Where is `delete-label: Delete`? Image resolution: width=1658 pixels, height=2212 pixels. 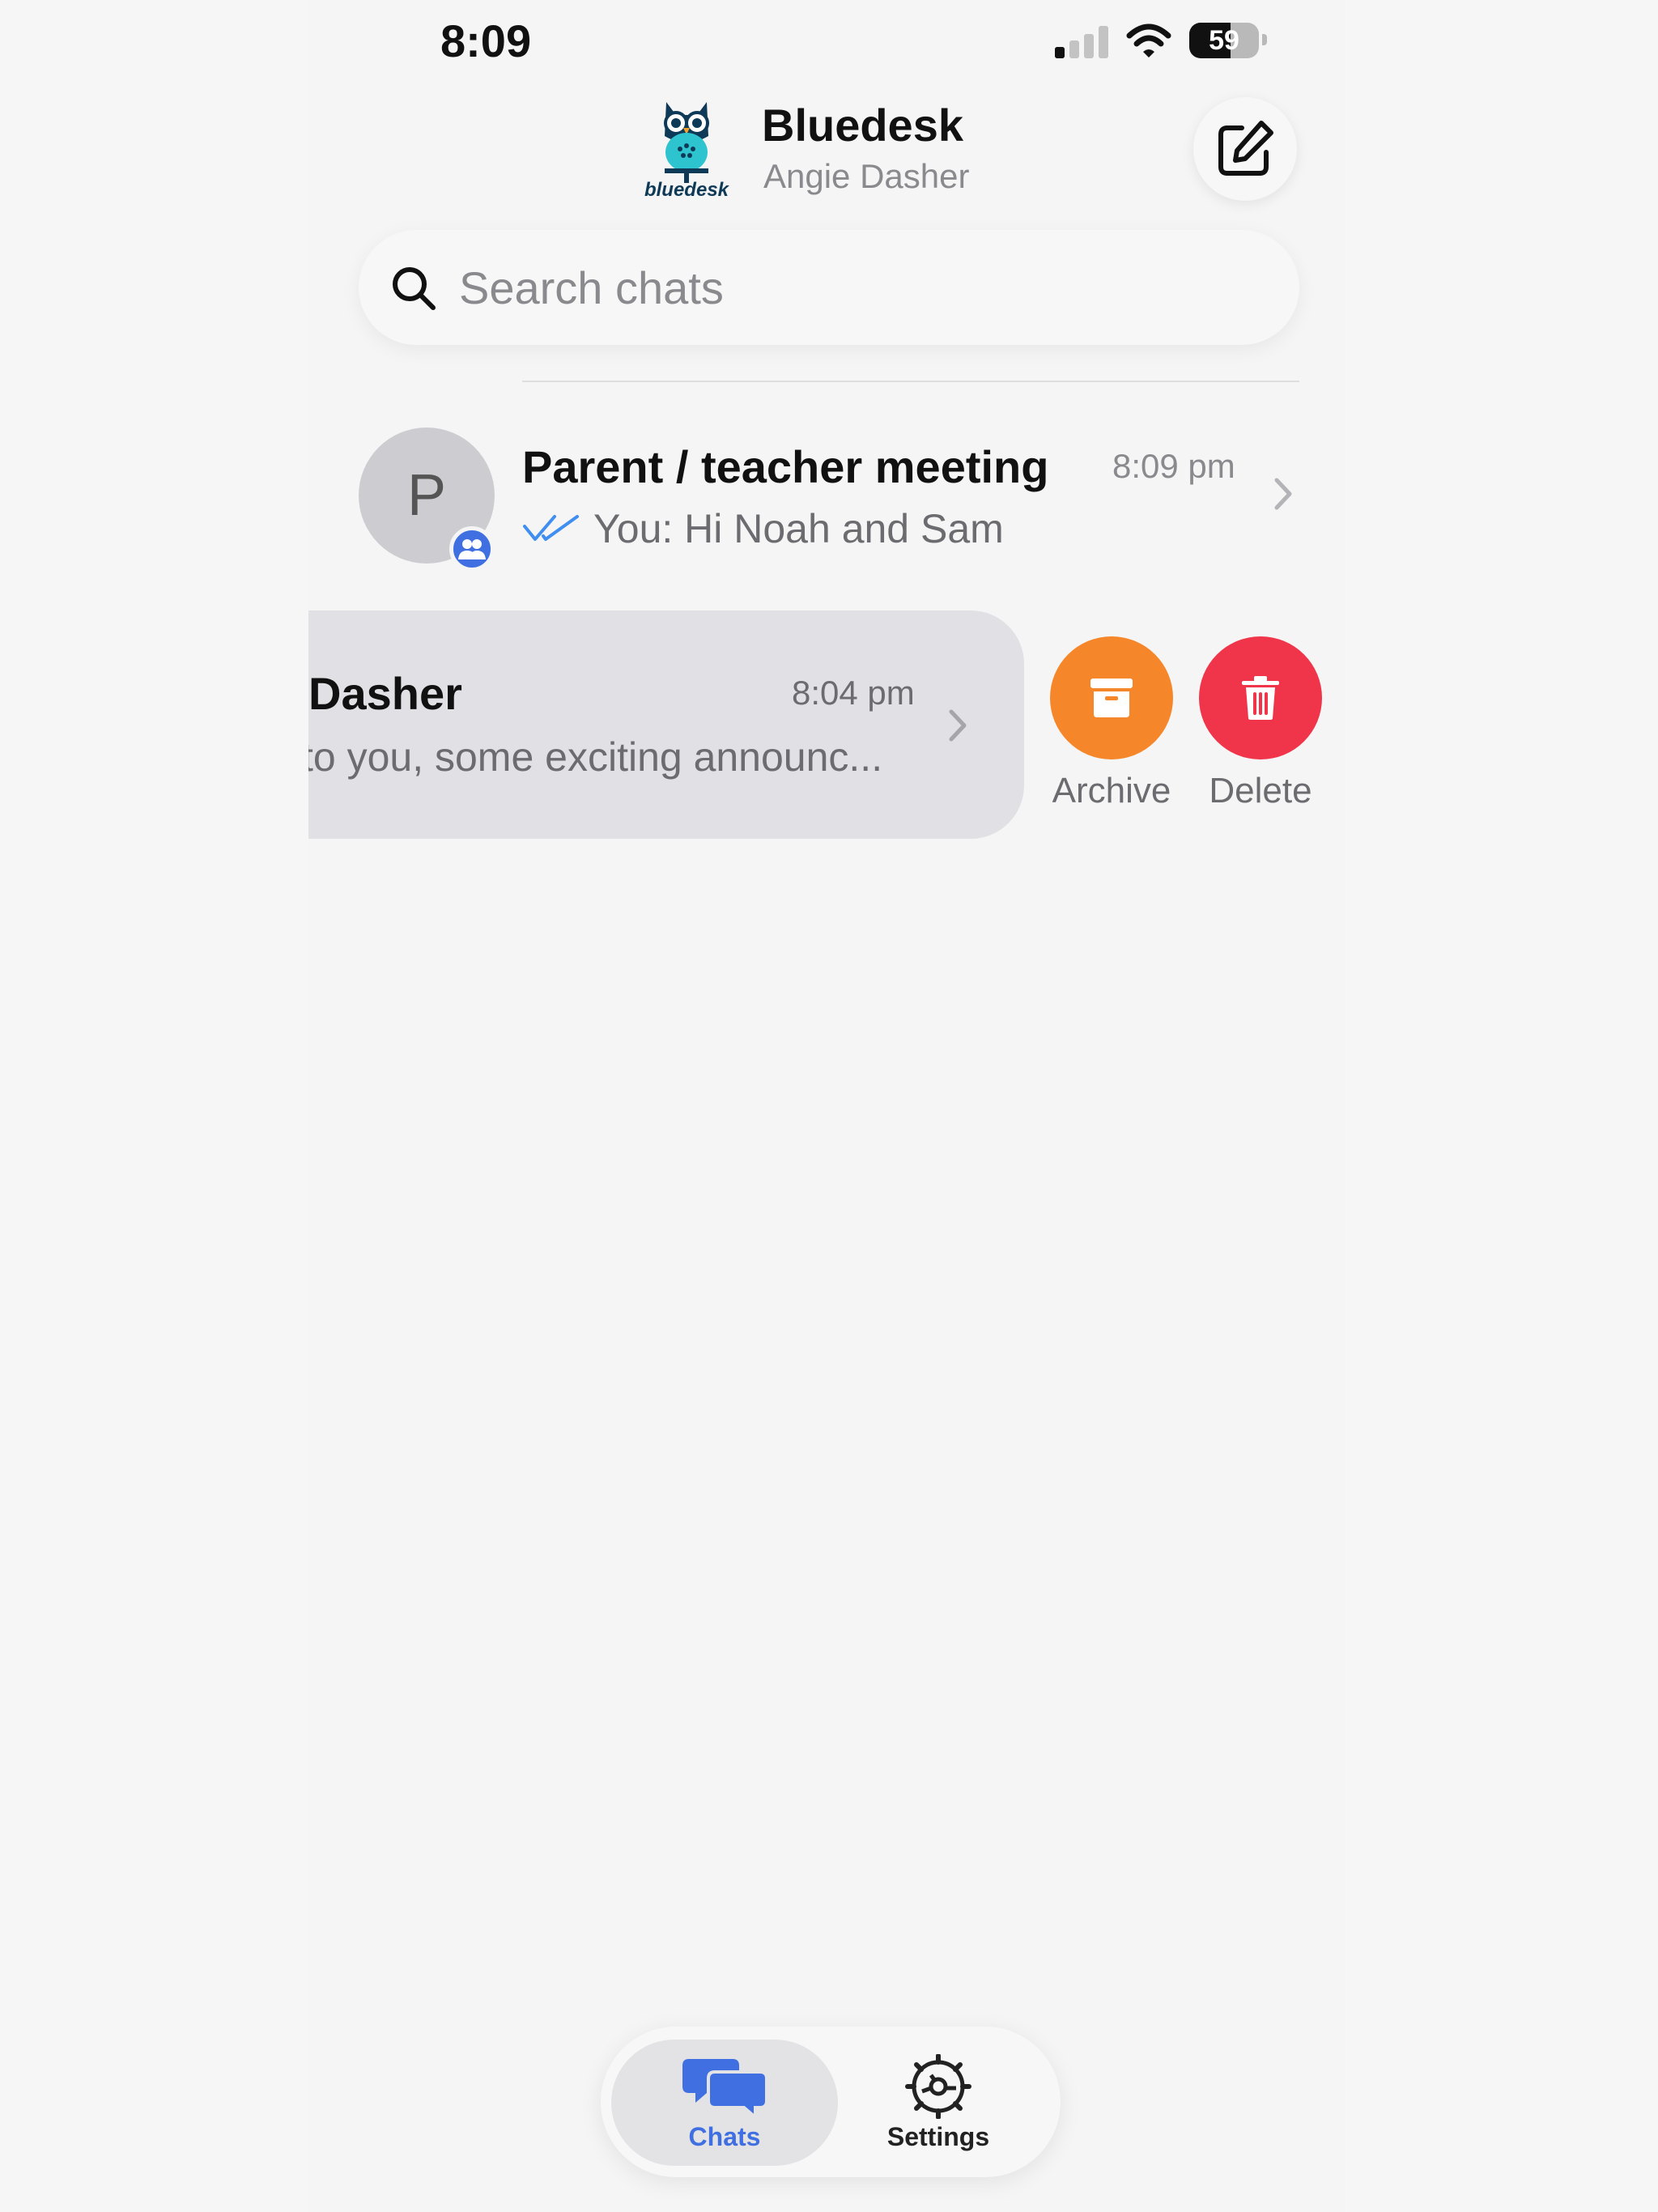 delete-label: Delete is located at coordinates (1260, 791).